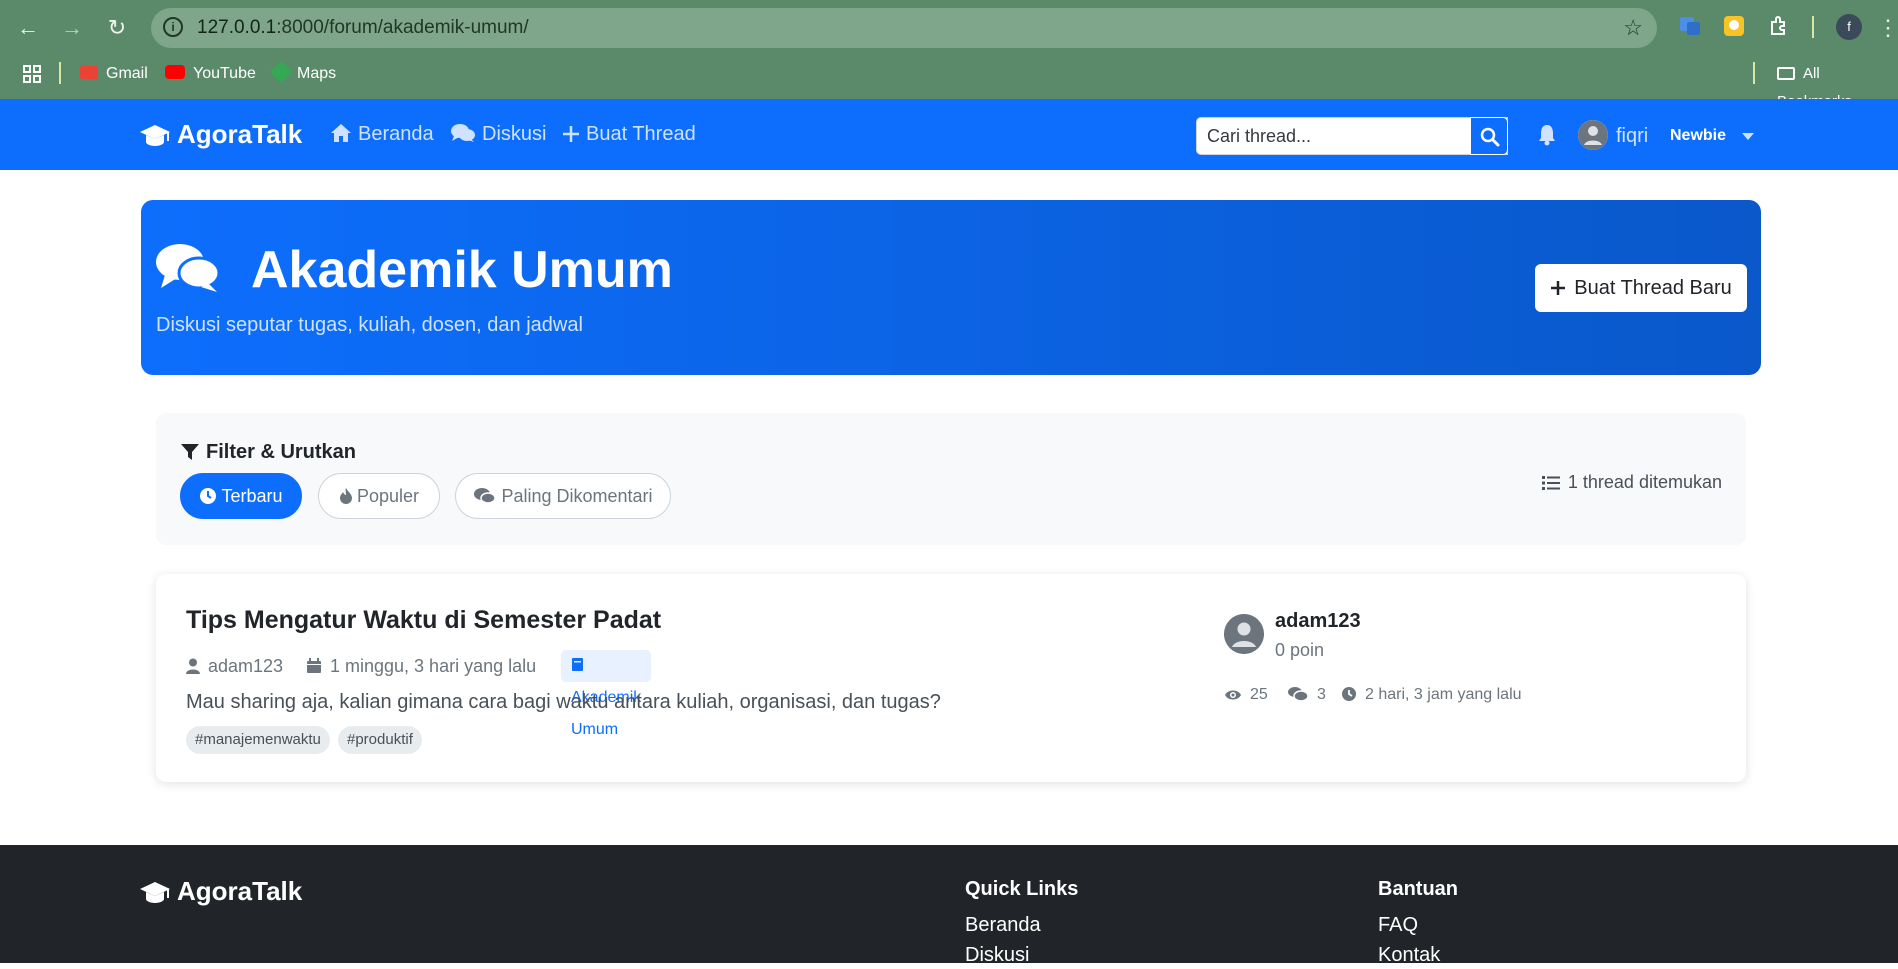 The image size is (1898, 969). What do you see at coordinates (1233, 695) in the screenshot?
I see `eye-icon` at bounding box center [1233, 695].